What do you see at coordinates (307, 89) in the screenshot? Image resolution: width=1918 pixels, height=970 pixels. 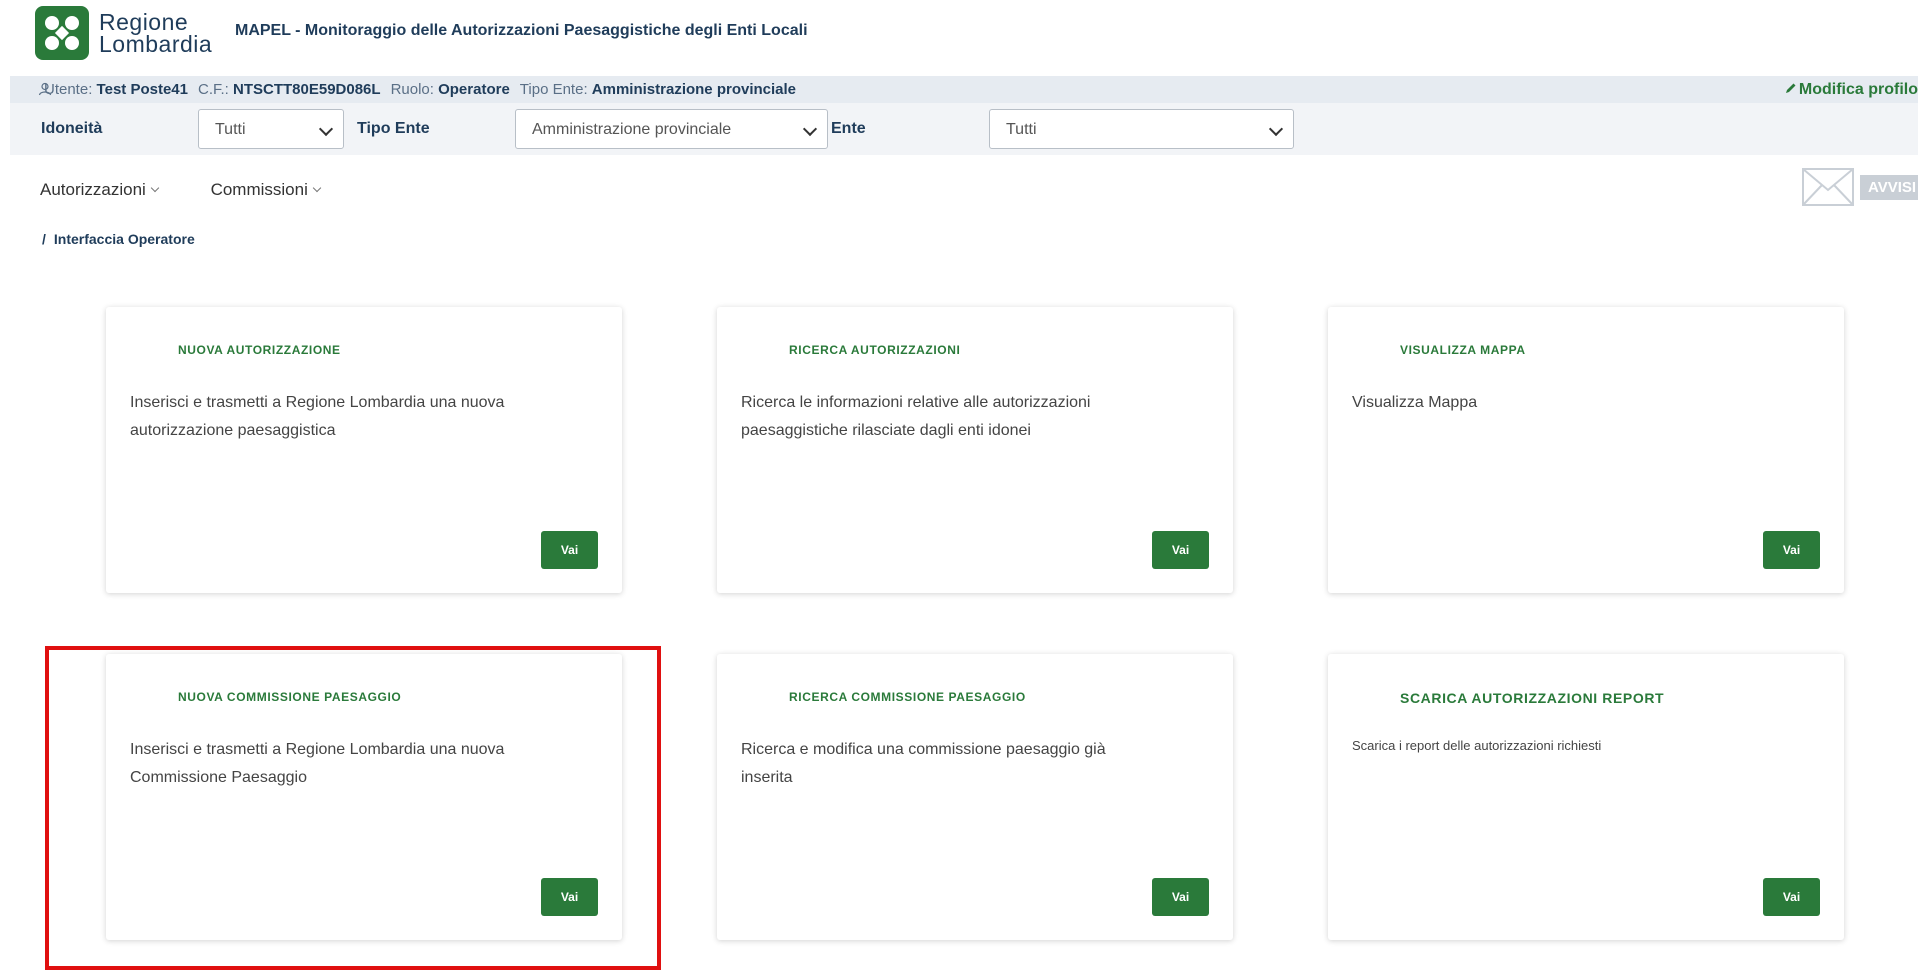 I see `cf-value: NTSCTT80E59D086L` at bounding box center [307, 89].